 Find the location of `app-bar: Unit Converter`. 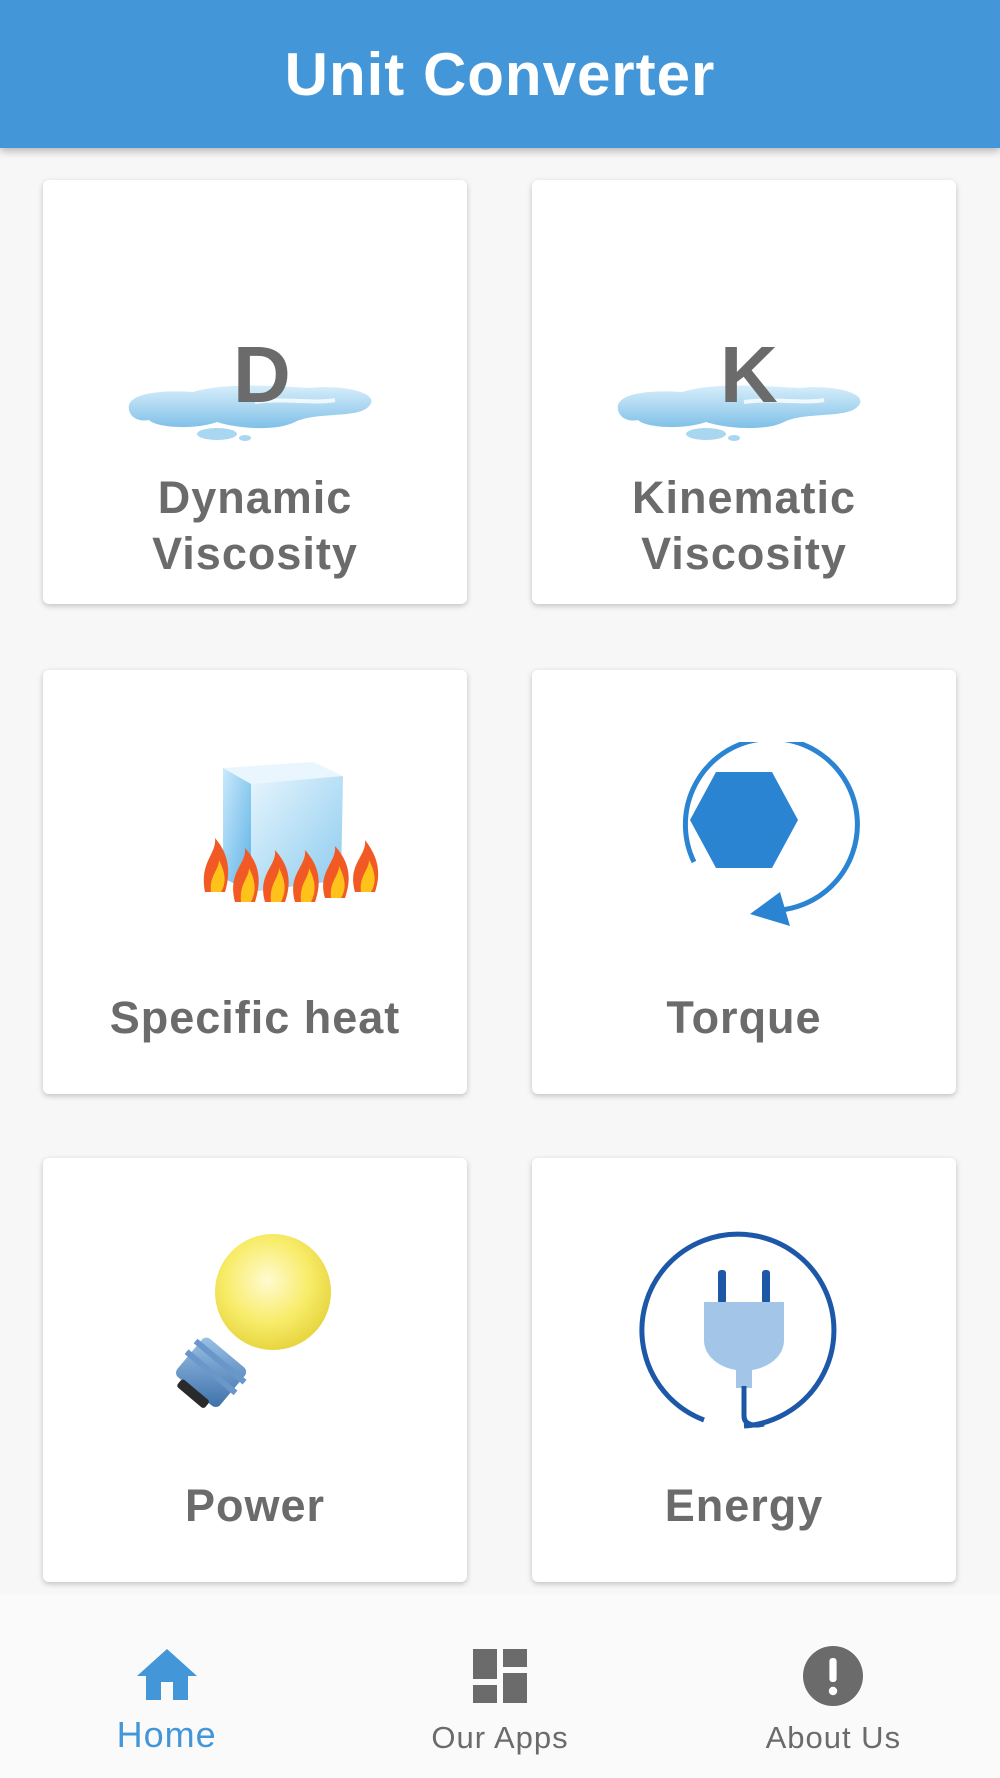

app-bar: Unit Converter is located at coordinates (500, 74).